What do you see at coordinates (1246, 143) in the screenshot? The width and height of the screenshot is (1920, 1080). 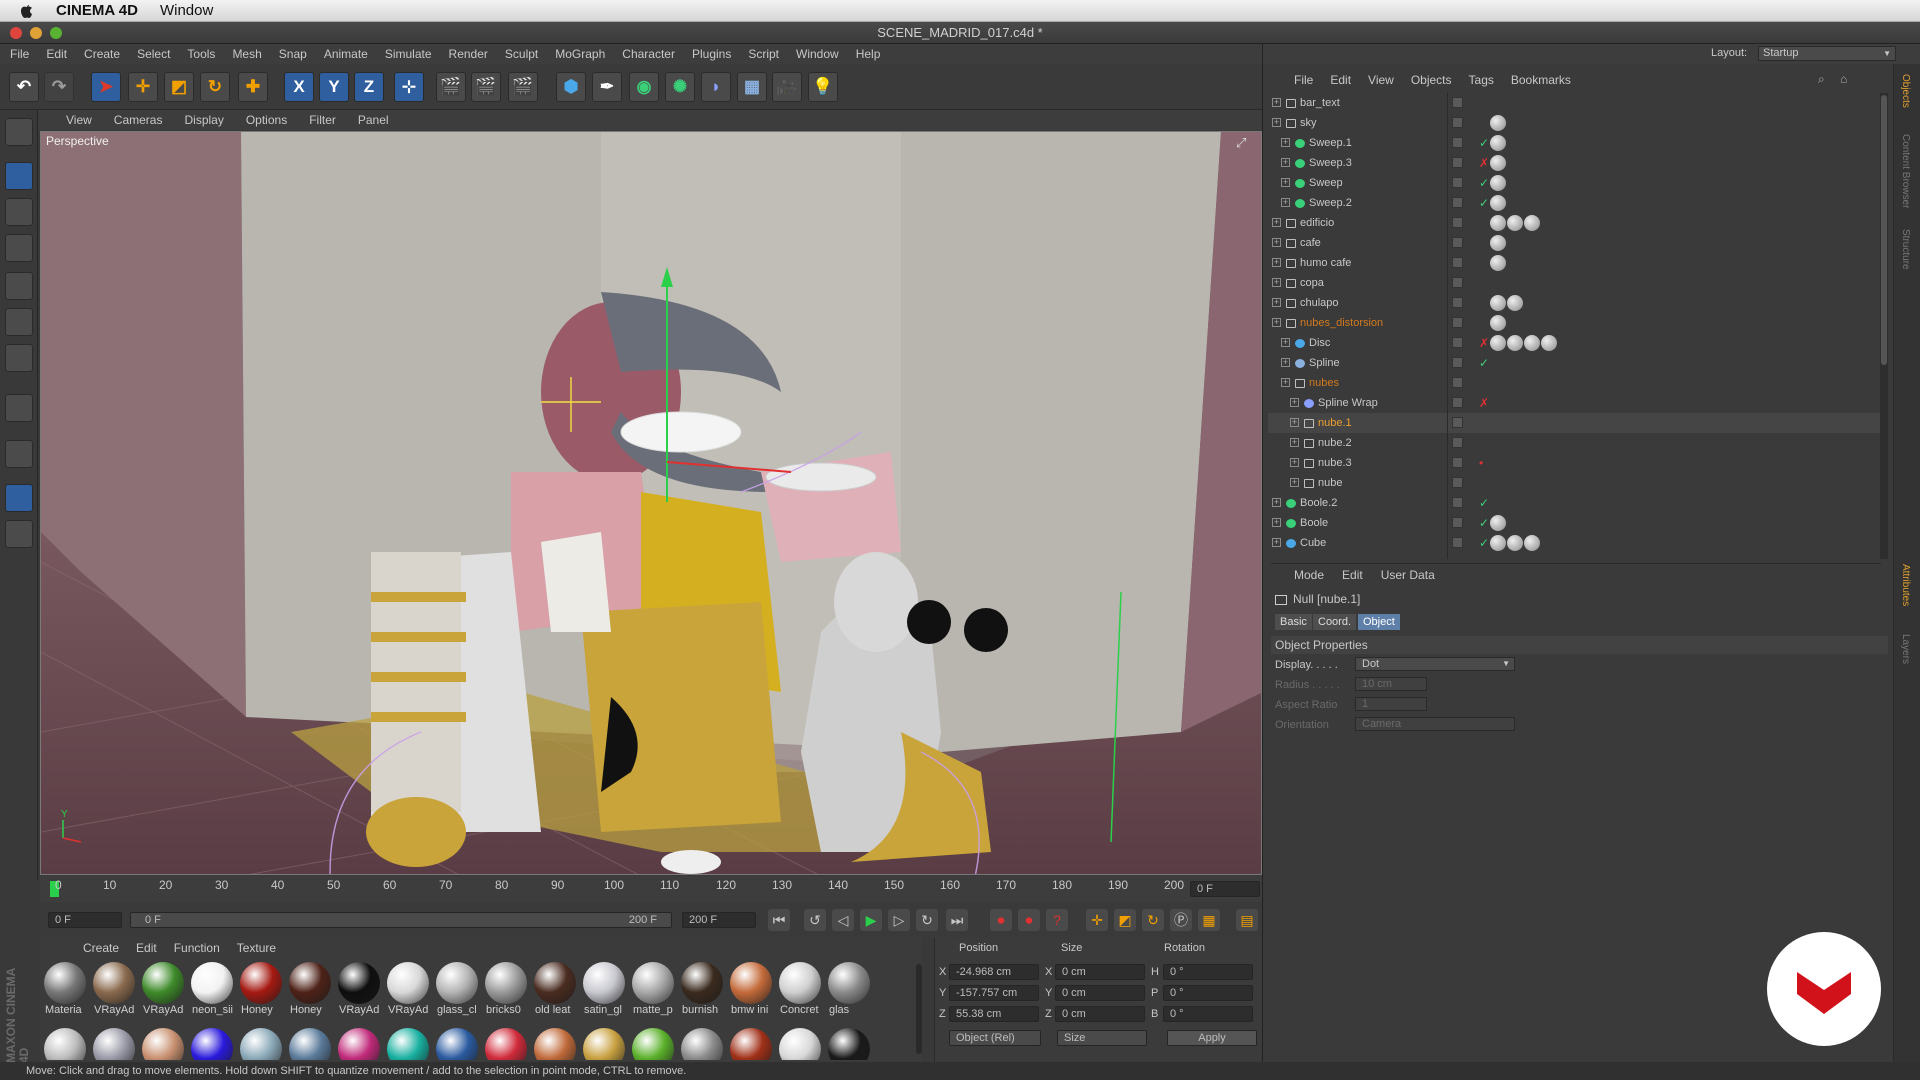 I see `viewport-maximize-icon: ⤢` at bounding box center [1246, 143].